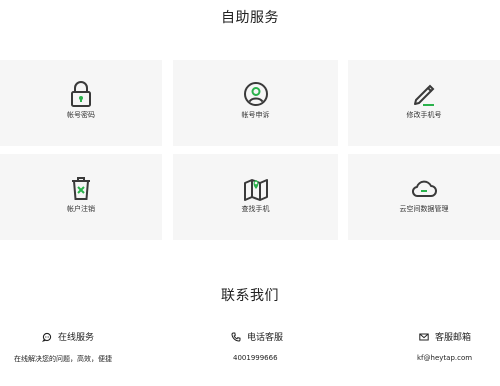 The width and height of the screenshot is (500, 386). What do you see at coordinates (250, 18) in the screenshot?
I see `self-service-title: 自助服务` at bounding box center [250, 18].